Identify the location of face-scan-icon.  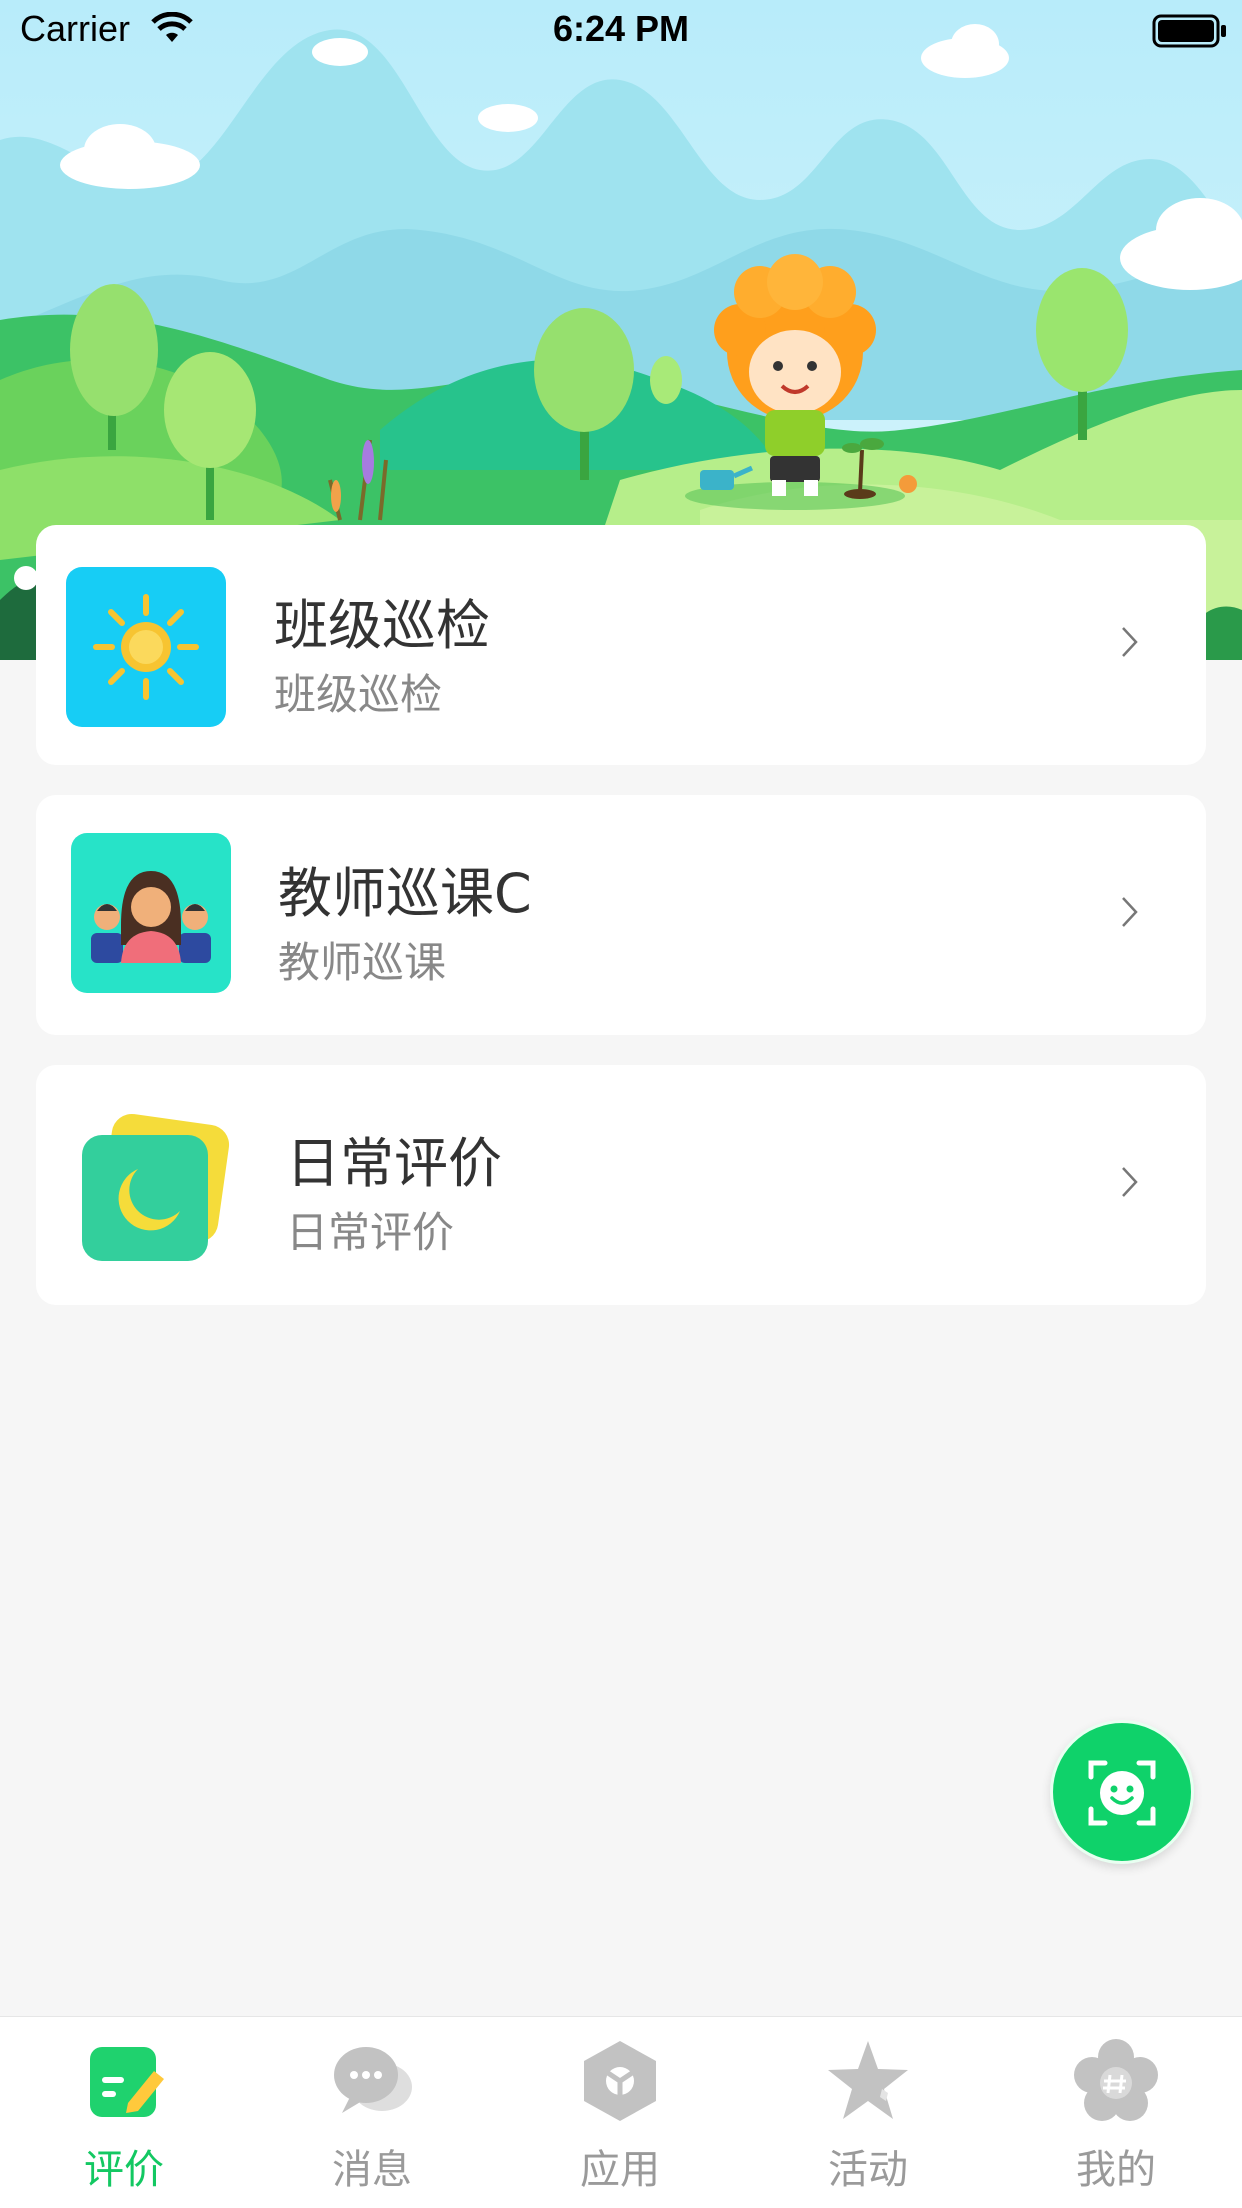
(1122, 1793).